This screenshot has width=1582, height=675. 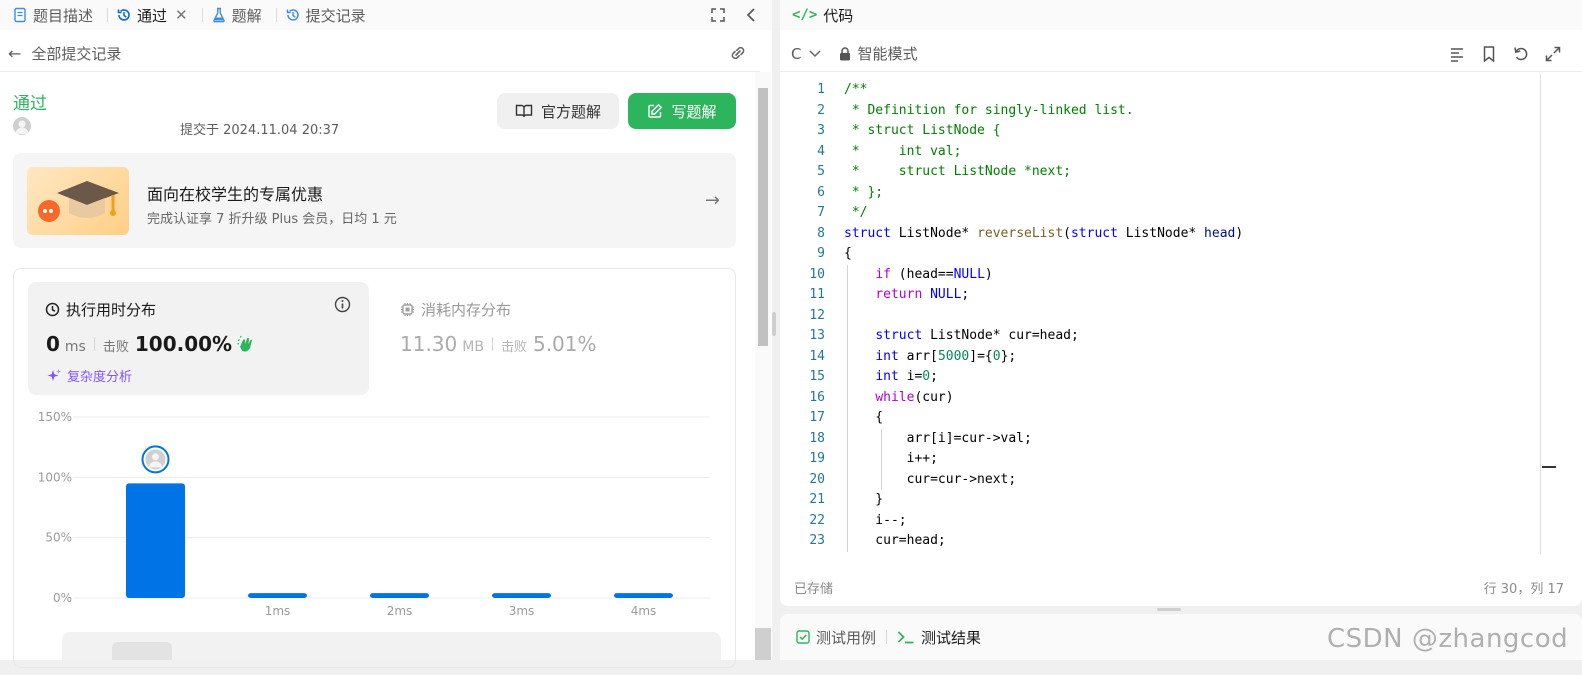 What do you see at coordinates (386, 15) in the screenshot?
I see `left-tab-bar: 题目描述 通过 ✕ 题解 提交记录` at bounding box center [386, 15].